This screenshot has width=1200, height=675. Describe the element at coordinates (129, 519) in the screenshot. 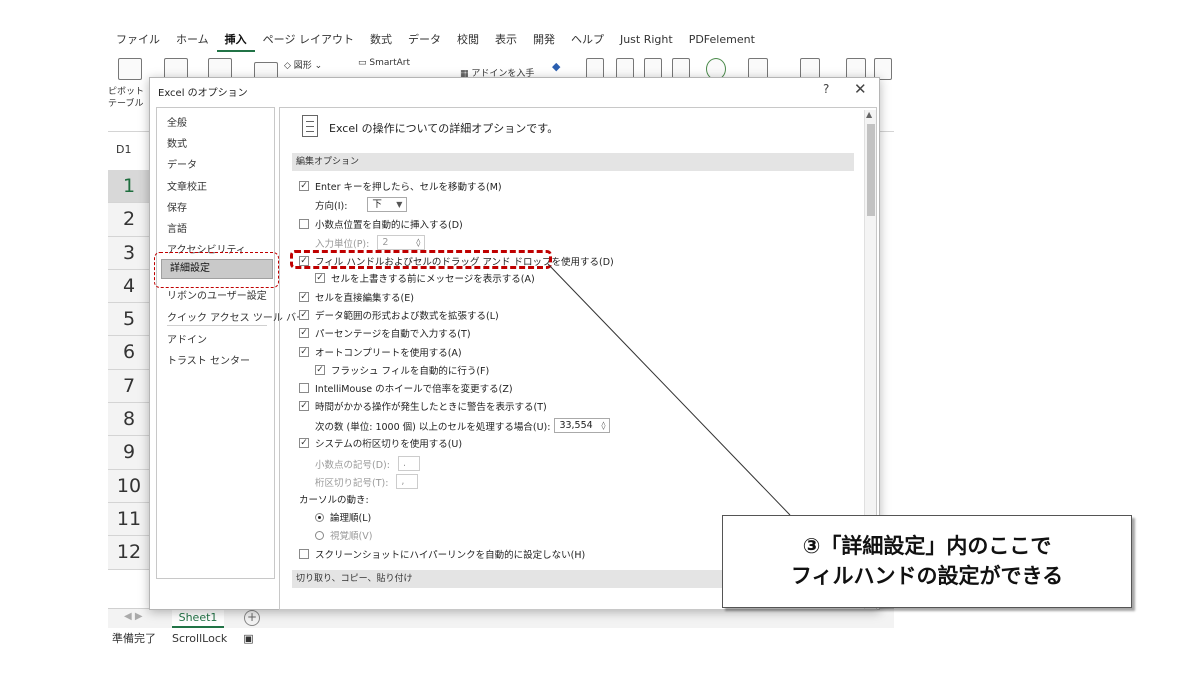

I see `row-header: 11` at that location.